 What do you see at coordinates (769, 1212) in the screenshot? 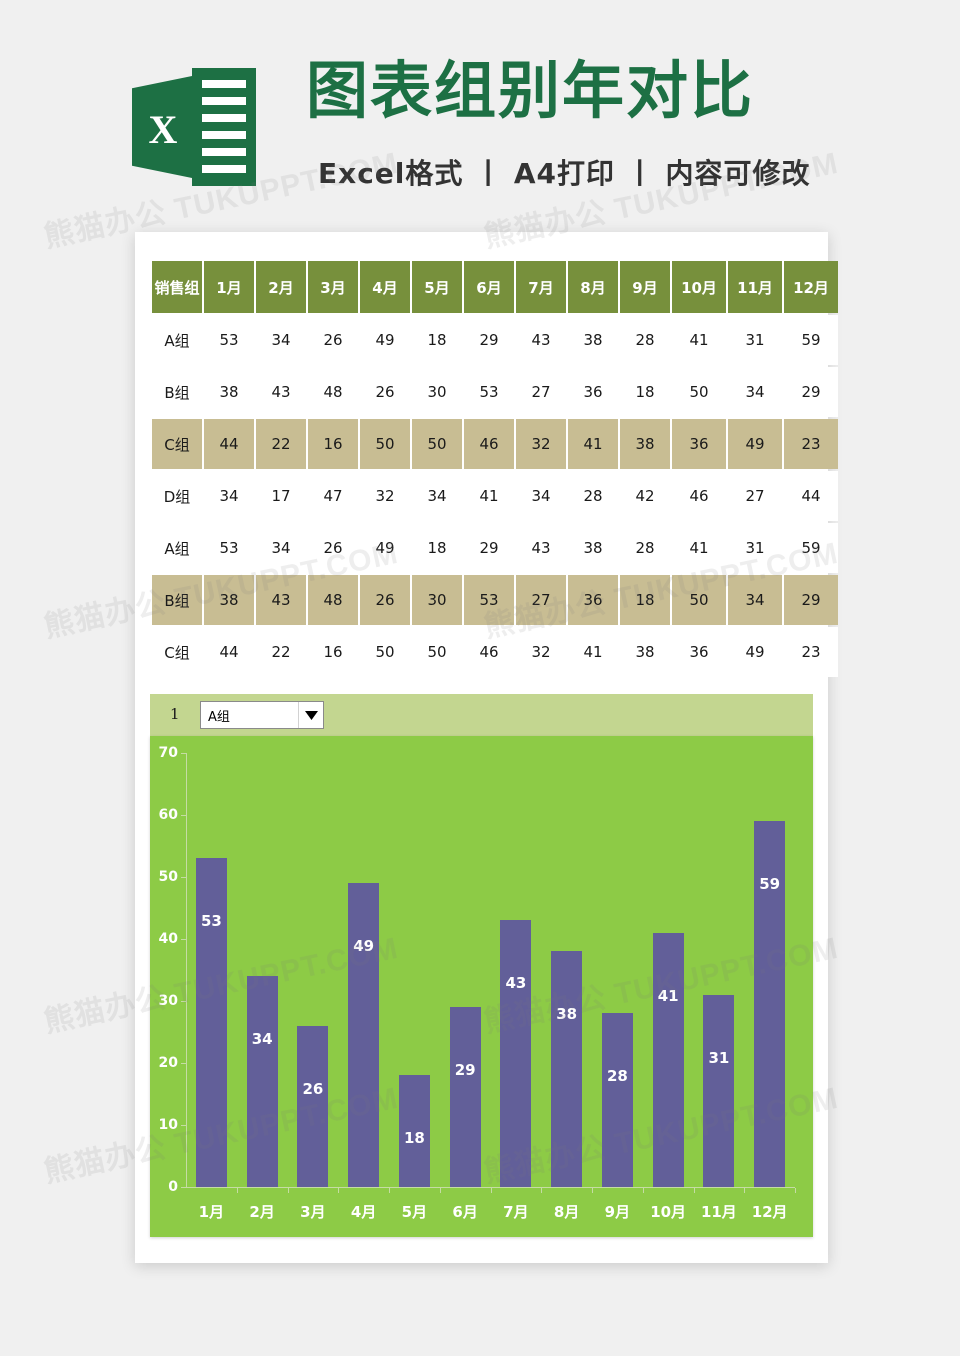
I see `chart-x-tick-label: 12月` at bounding box center [769, 1212].